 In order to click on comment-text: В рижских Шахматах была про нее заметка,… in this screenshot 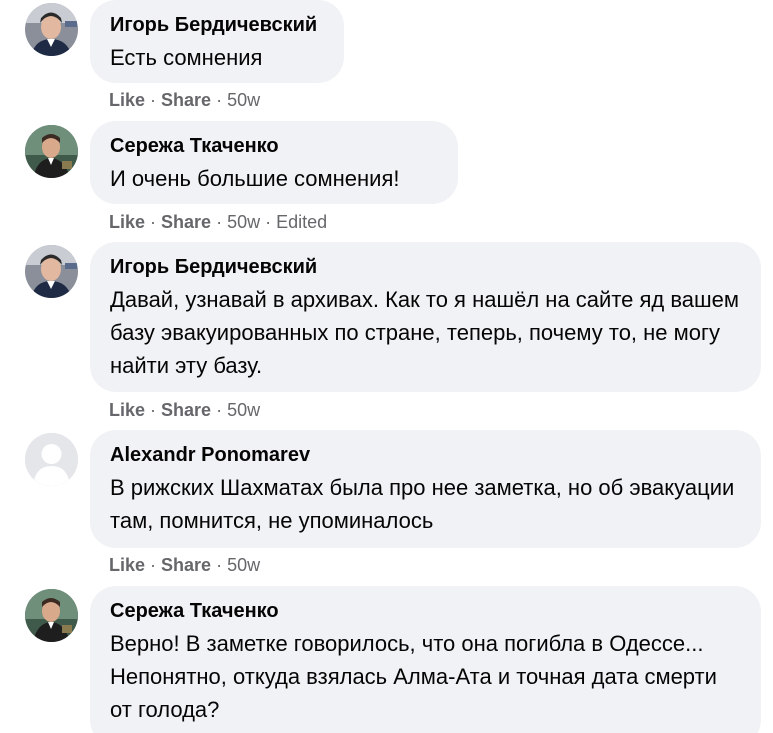, I will do `click(422, 504)`.